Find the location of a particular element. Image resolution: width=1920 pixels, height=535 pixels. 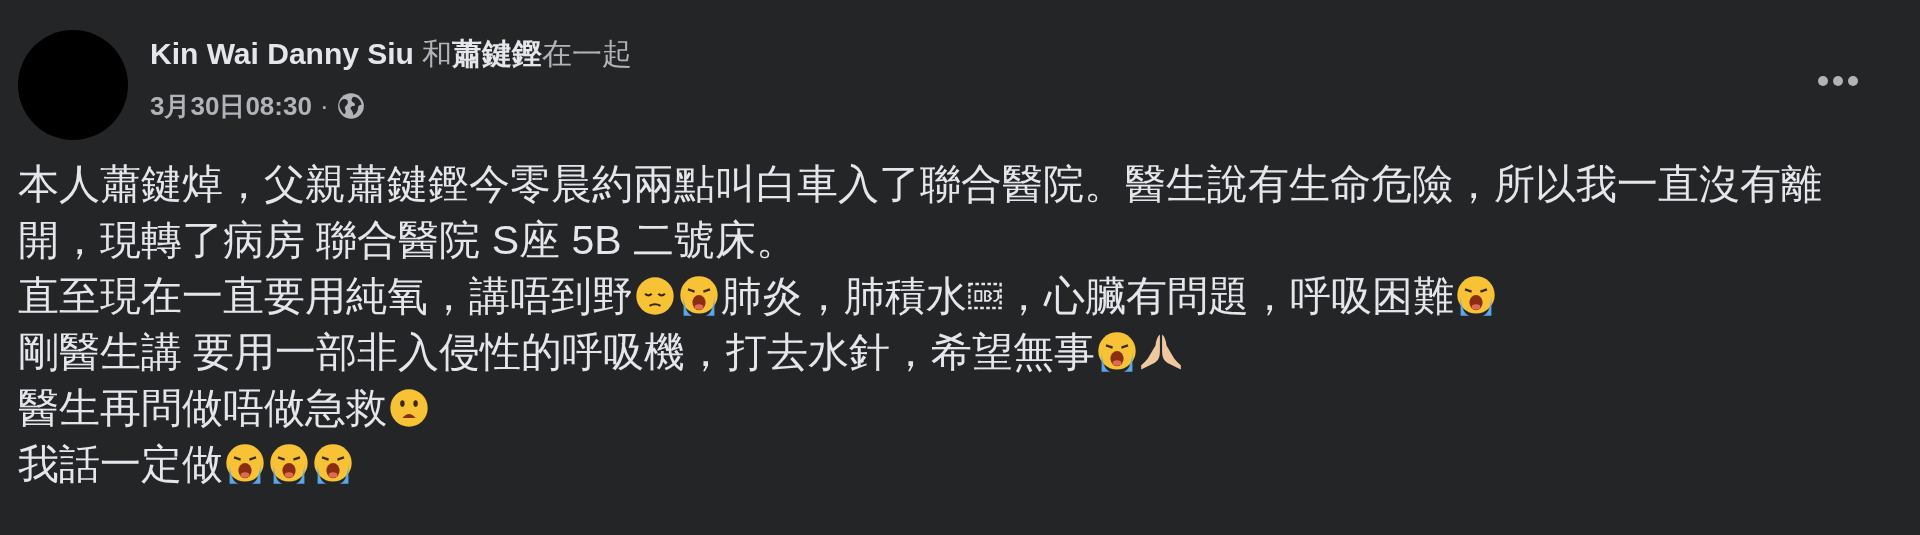

post-paragraph: 直至現在一直要用純氧，講唔到野 肺炎，肺積水 ，心臟有問題，呼吸困難 is located at coordinates (938, 296).